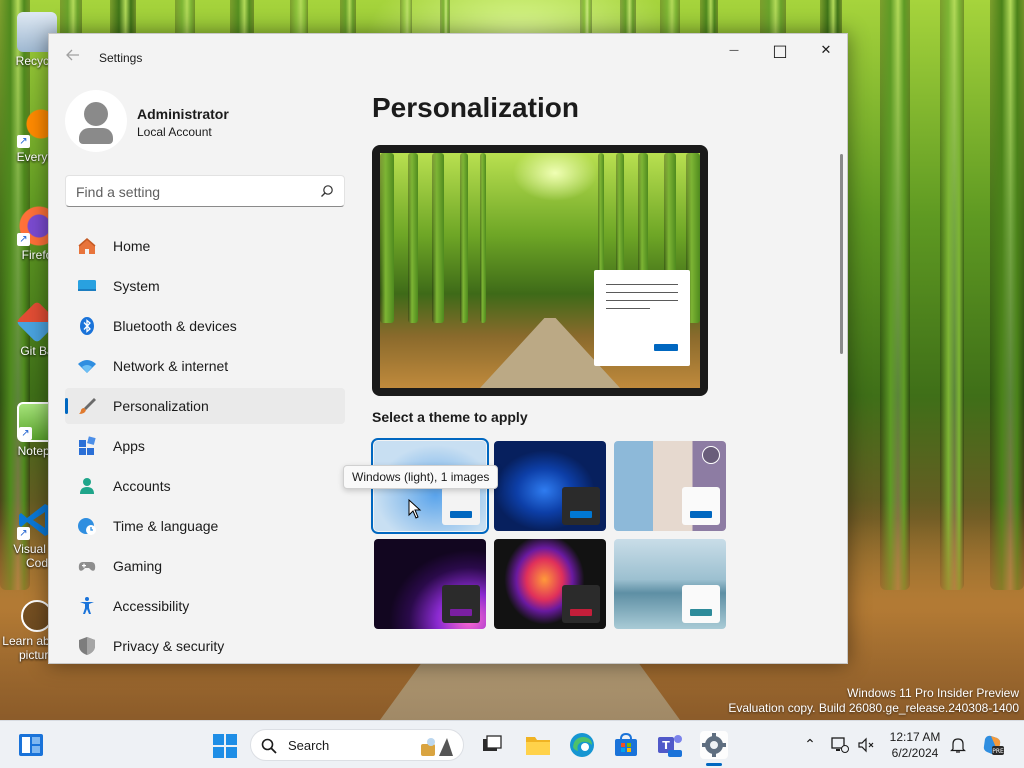 Image resolution: width=1024 pixels, height=768 pixels. I want to click on sidebar-item-accessibility: Accessibility, so click(205, 606).